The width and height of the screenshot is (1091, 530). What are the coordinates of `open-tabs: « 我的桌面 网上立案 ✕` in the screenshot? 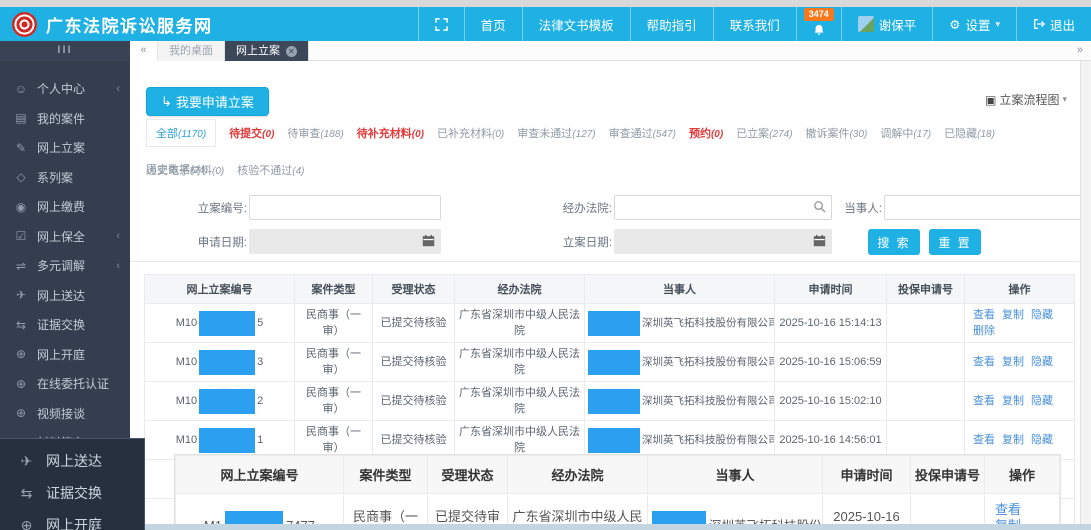 It's located at (219, 51).